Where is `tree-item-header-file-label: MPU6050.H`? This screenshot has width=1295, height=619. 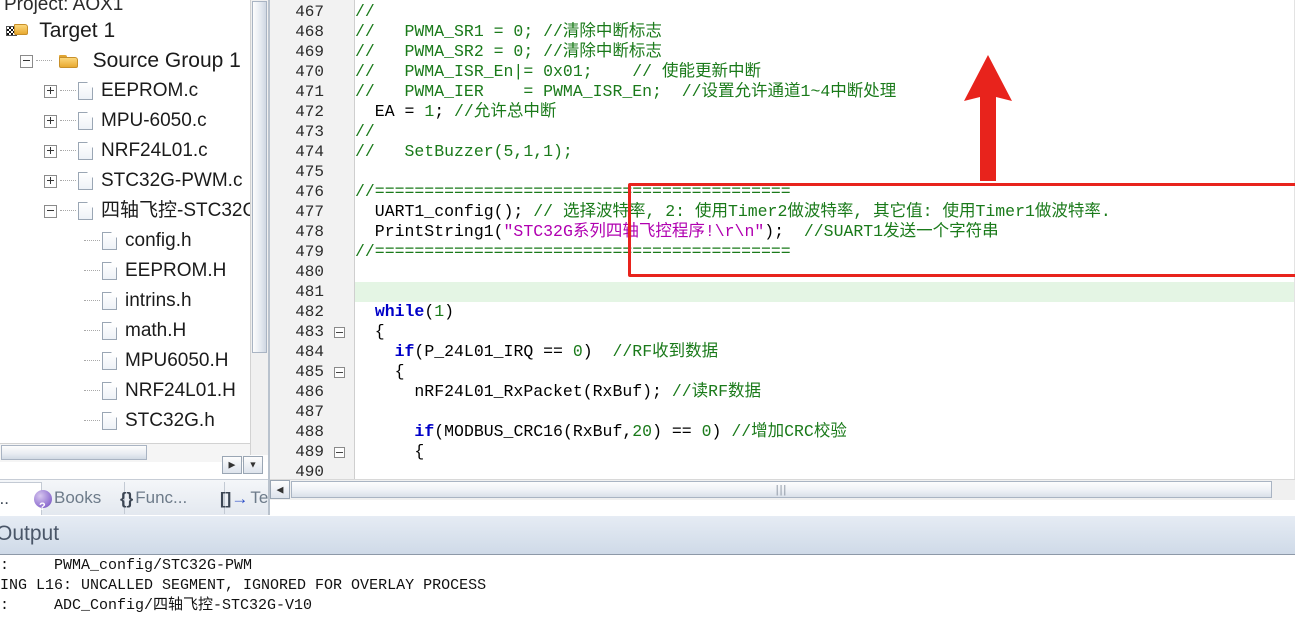 tree-item-header-file-label: MPU6050.H is located at coordinates (177, 360).